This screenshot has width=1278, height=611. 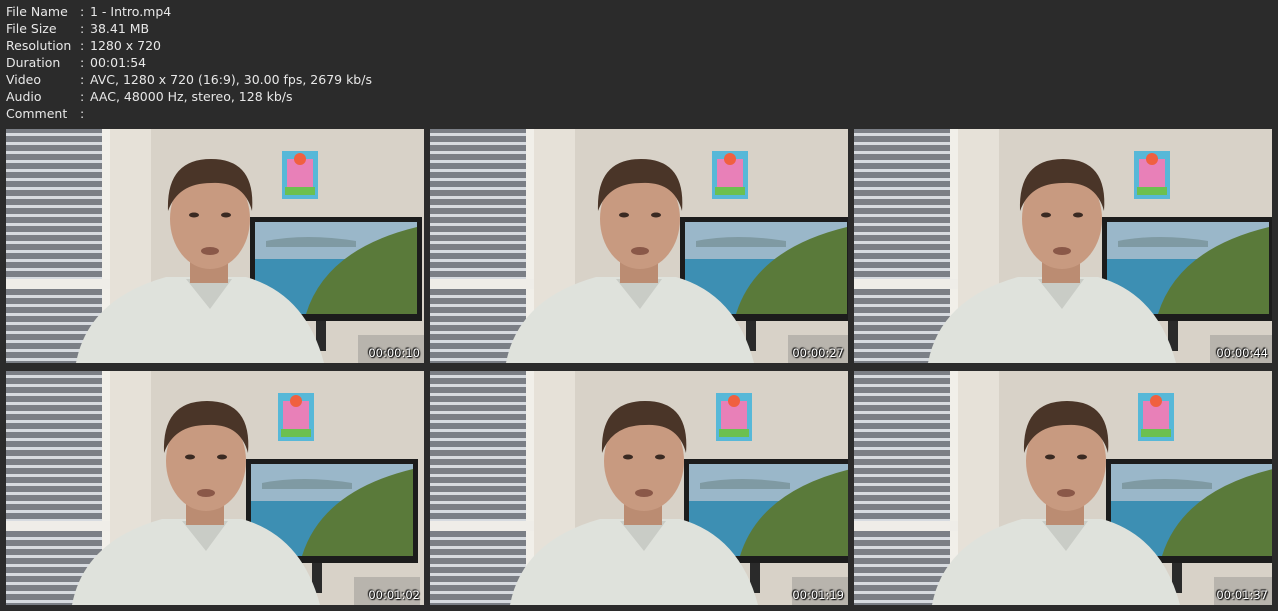 I want to click on thumbnail-timestamp: 00:01:02, so click(x=394, y=595).